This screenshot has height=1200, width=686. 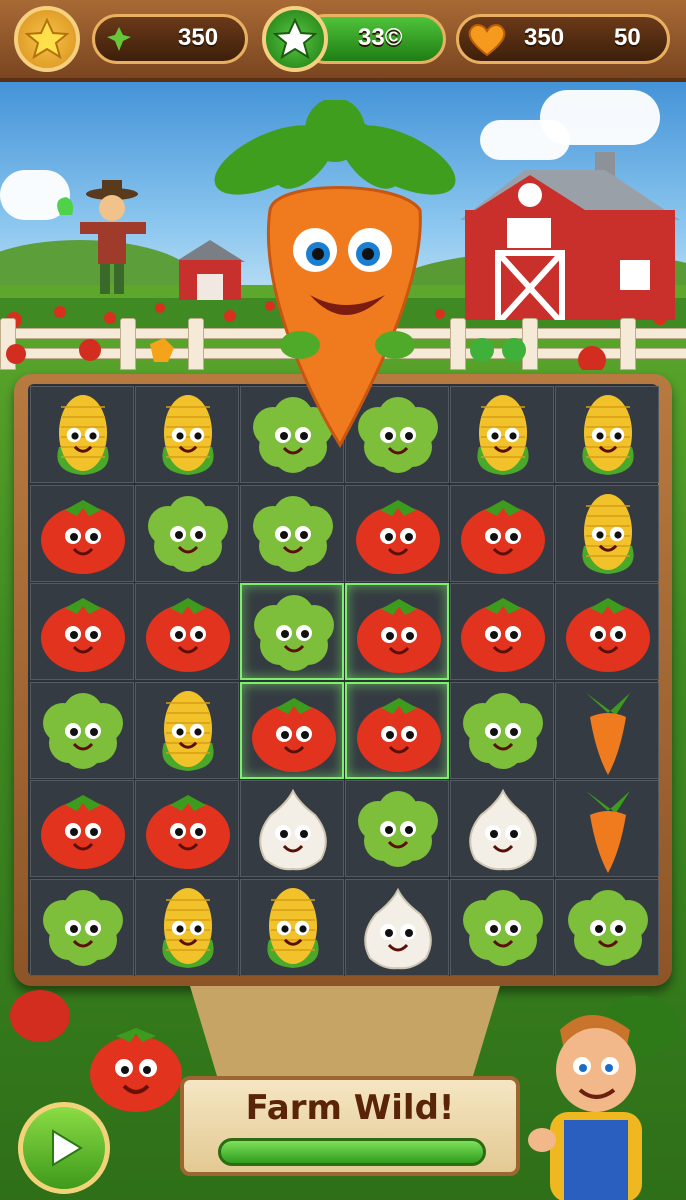 I want to click on tomato-character-icon, so click(x=136, y=1070).